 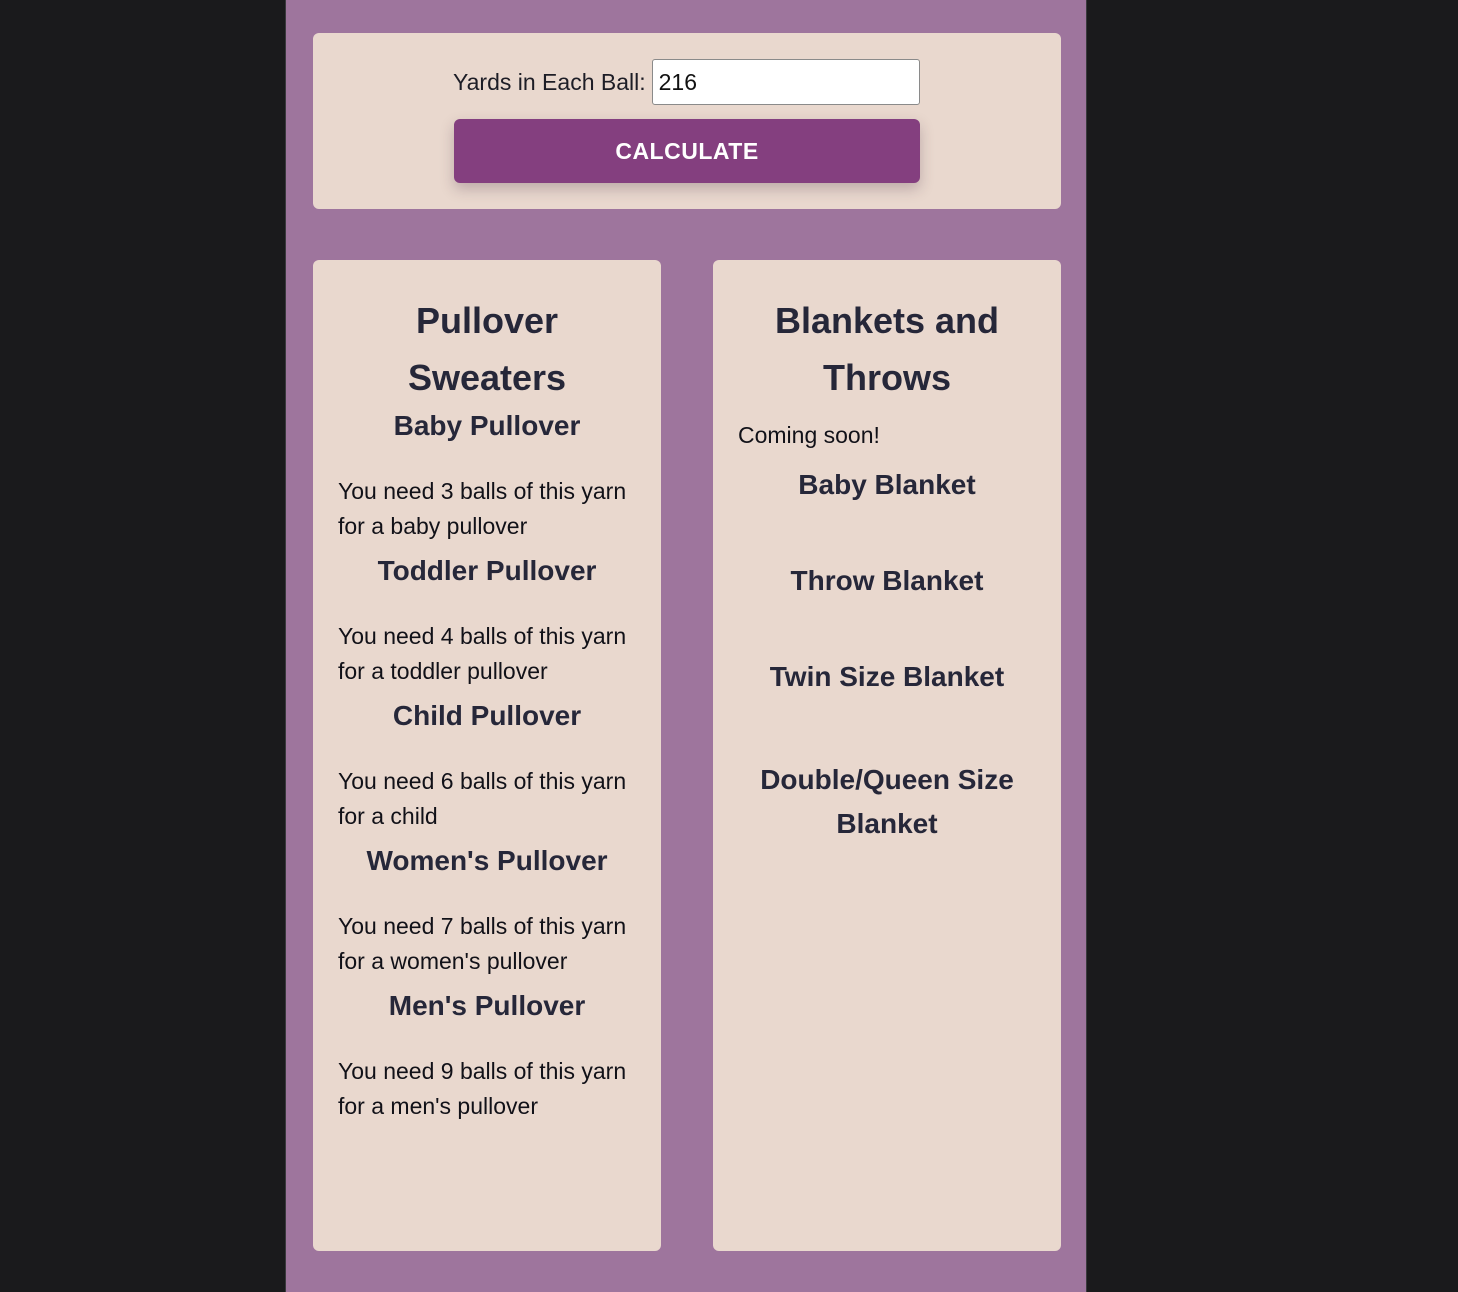 What do you see at coordinates (487, 860) in the screenshot?
I see `womens-pullover-title: Women's Pullover` at bounding box center [487, 860].